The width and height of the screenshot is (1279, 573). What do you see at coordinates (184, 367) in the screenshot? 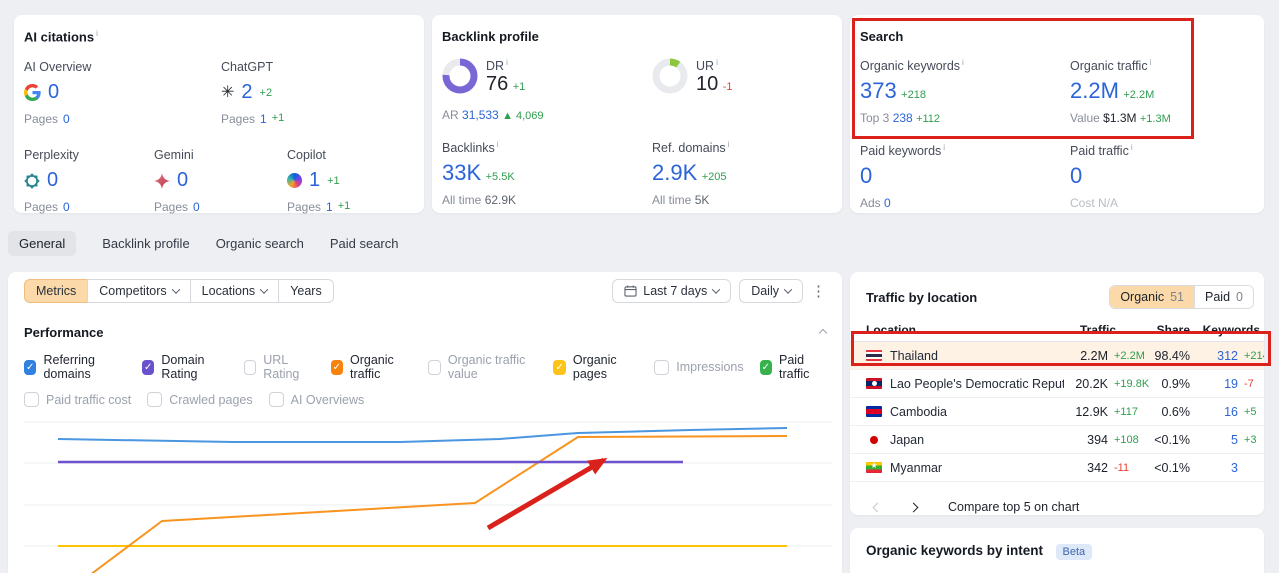
I see `checkbox-domain-rating: Domain Rating` at bounding box center [184, 367].